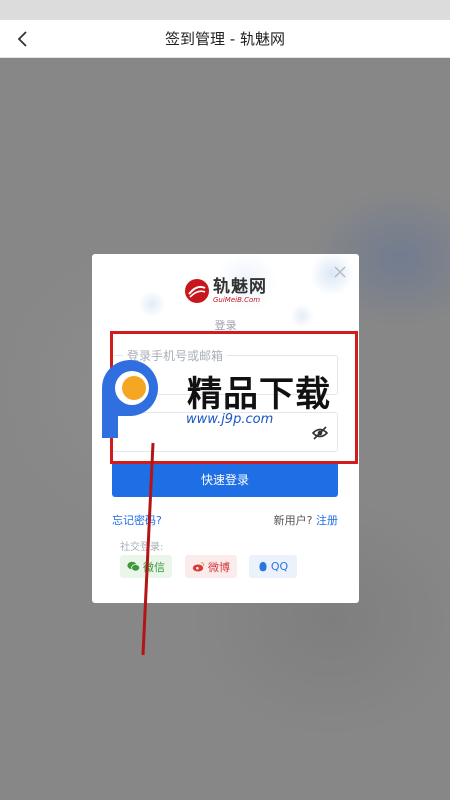  Describe the element at coordinates (259, 395) in the screenshot. I see `watermark-title: 精品下载` at that location.